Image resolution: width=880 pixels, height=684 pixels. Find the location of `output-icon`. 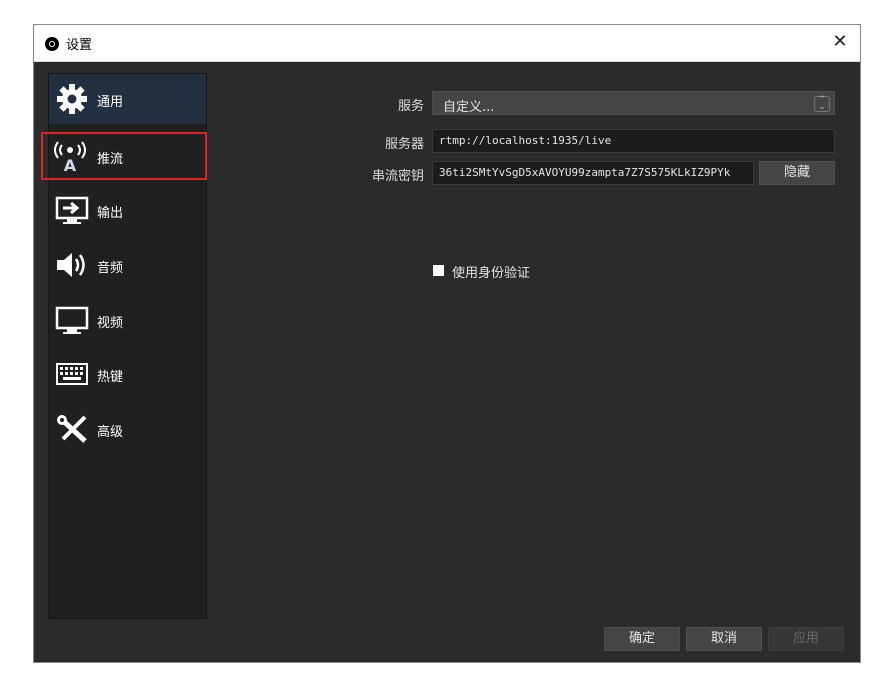

output-icon is located at coordinates (72, 210).